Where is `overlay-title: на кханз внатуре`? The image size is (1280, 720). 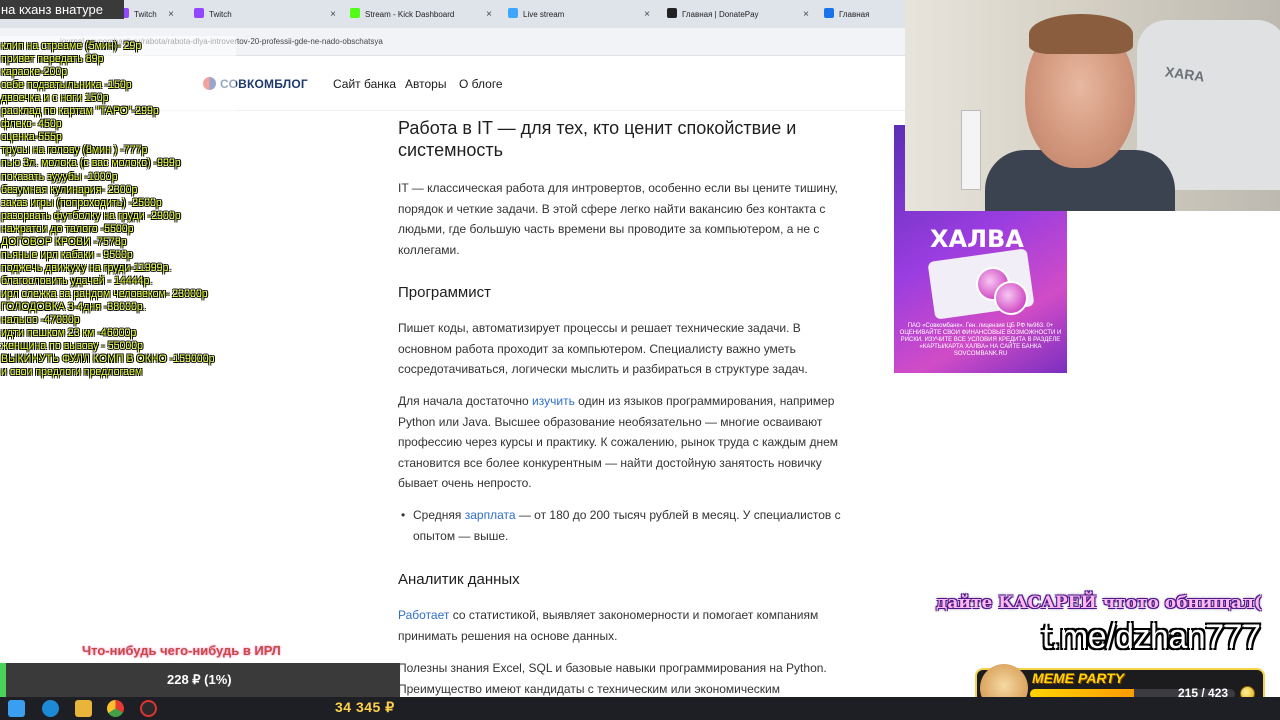 overlay-title: на кханз внатуре is located at coordinates (52, 9).